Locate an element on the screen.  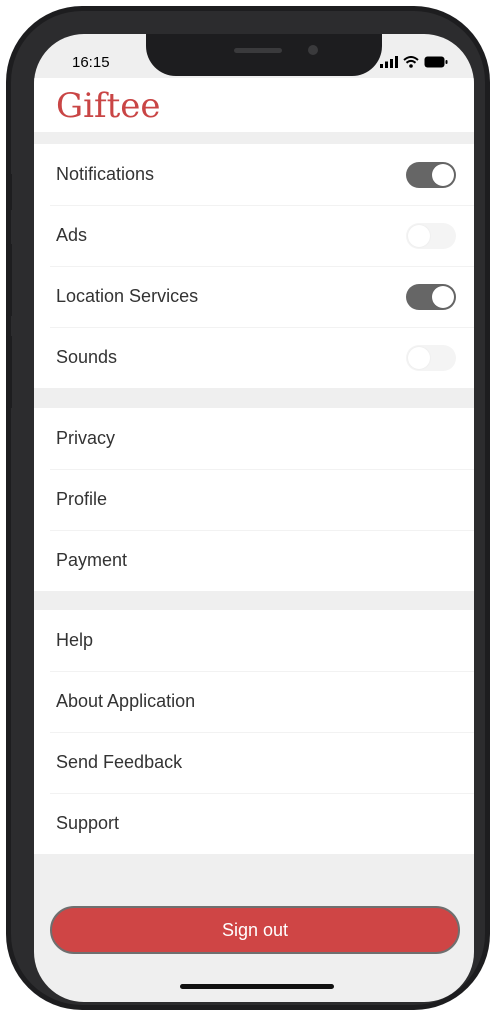
setting-row-location-services: Location Services is located at coordinates (254, 296).